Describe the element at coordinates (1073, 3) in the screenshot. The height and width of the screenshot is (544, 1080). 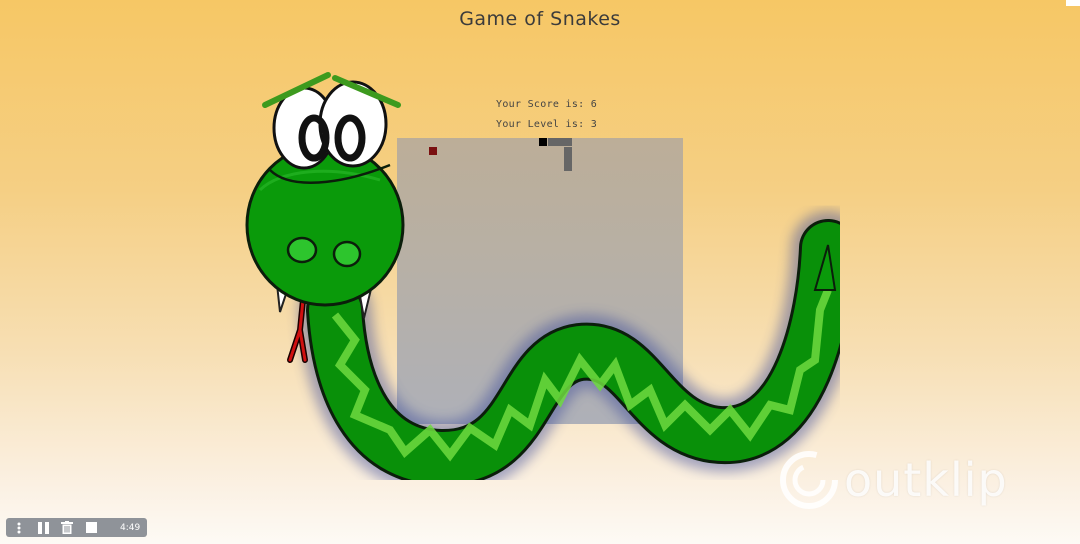
I see `top-right-corner` at that location.